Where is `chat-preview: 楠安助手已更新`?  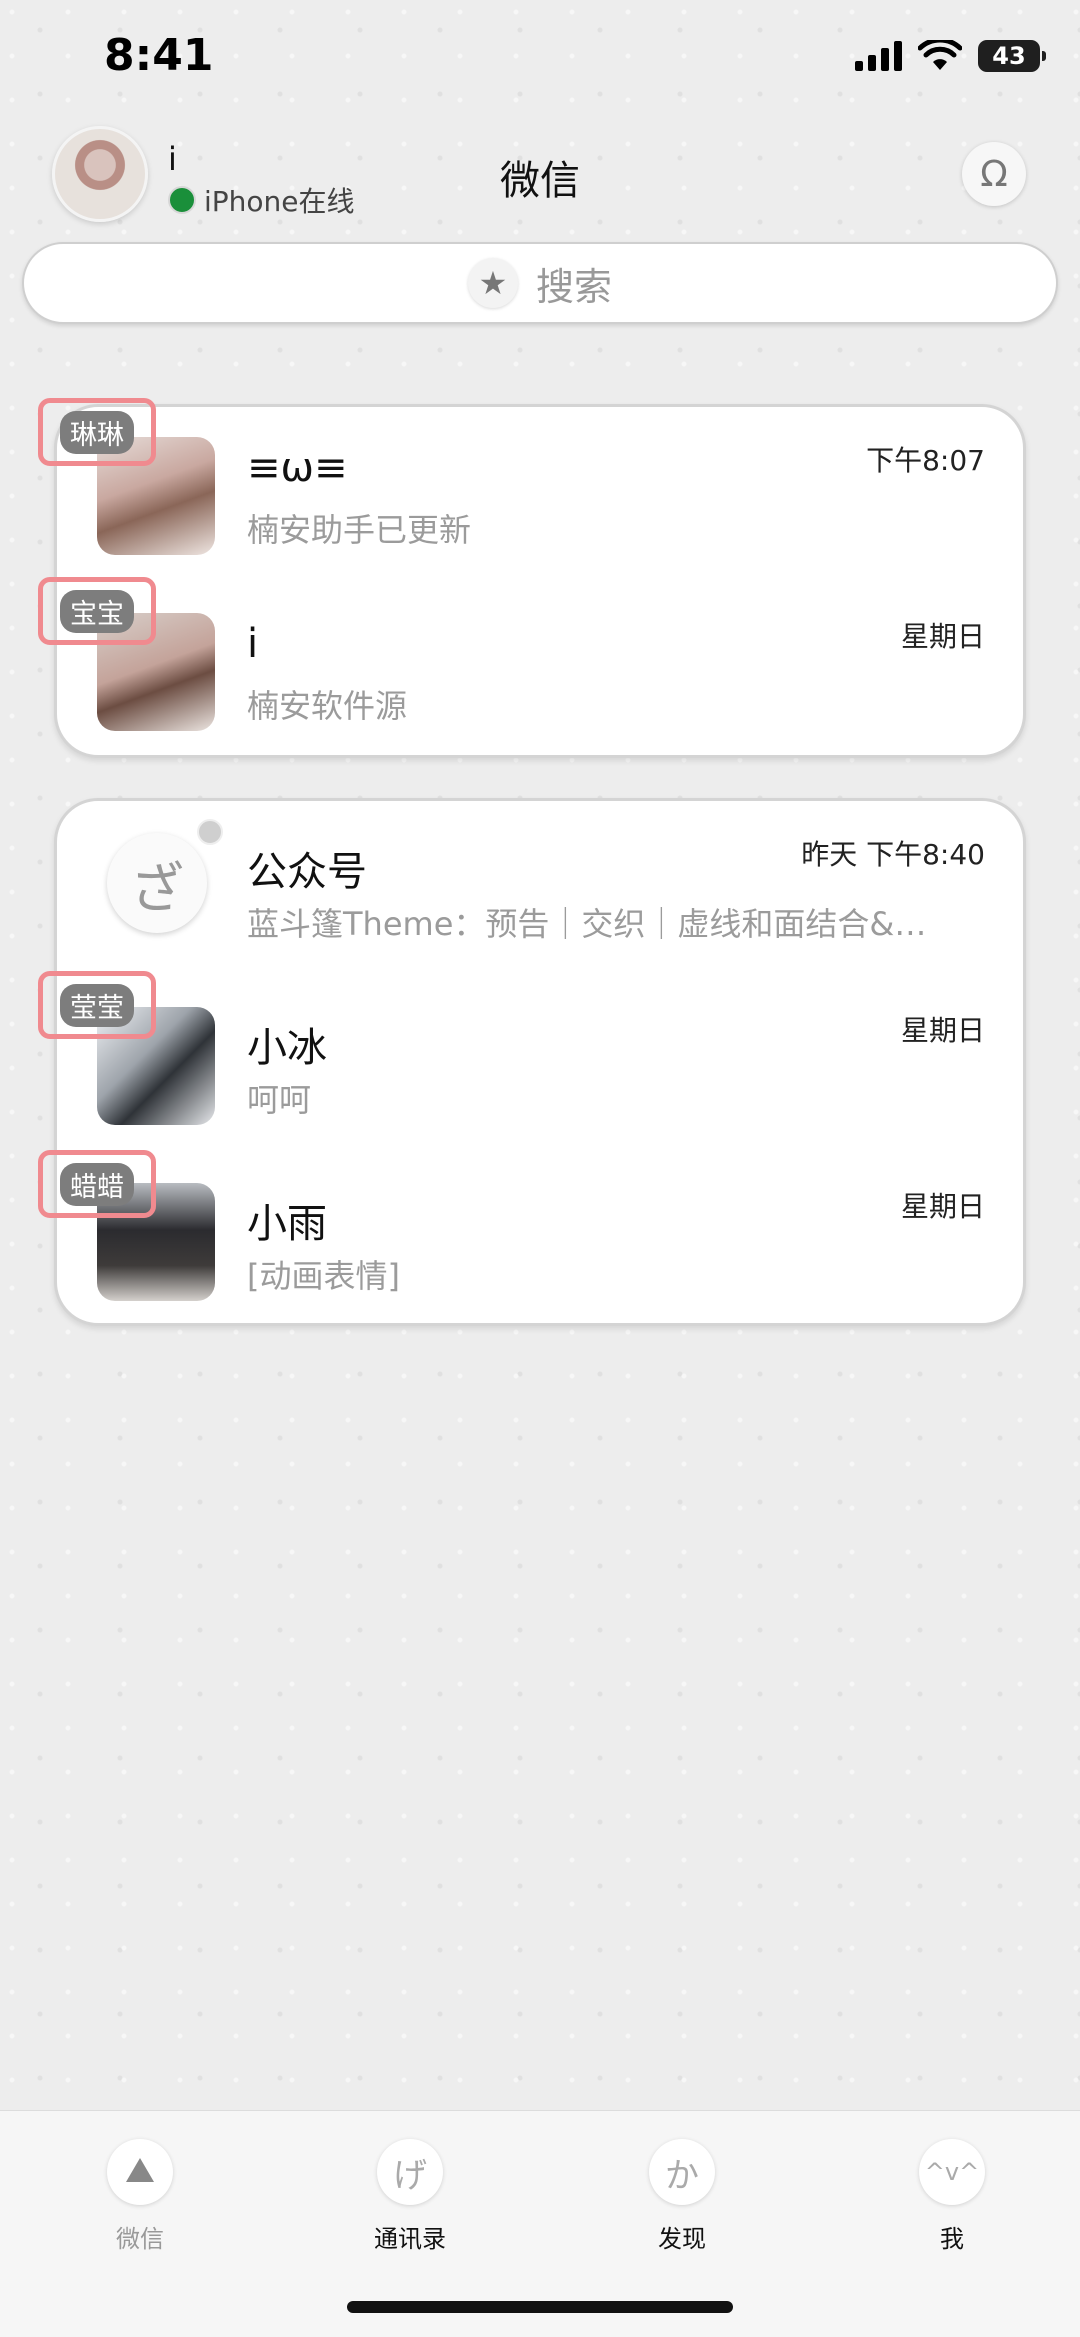 chat-preview: 楠安助手已更新 is located at coordinates (359, 530).